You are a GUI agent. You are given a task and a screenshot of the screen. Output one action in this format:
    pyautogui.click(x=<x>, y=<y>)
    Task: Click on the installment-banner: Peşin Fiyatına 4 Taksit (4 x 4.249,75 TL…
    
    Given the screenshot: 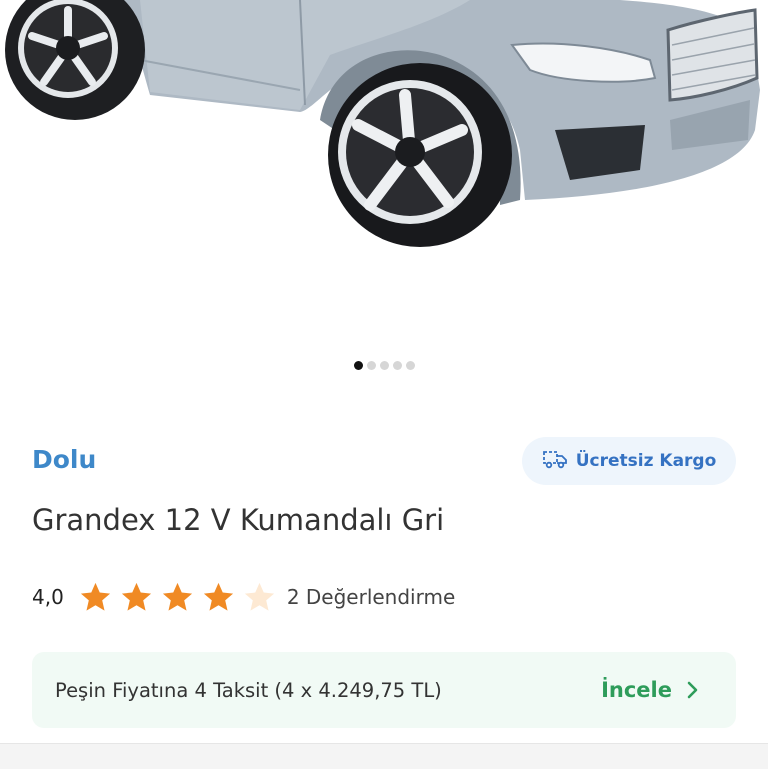 What is the action you would take?
    pyautogui.click(x=384, y=690)
    